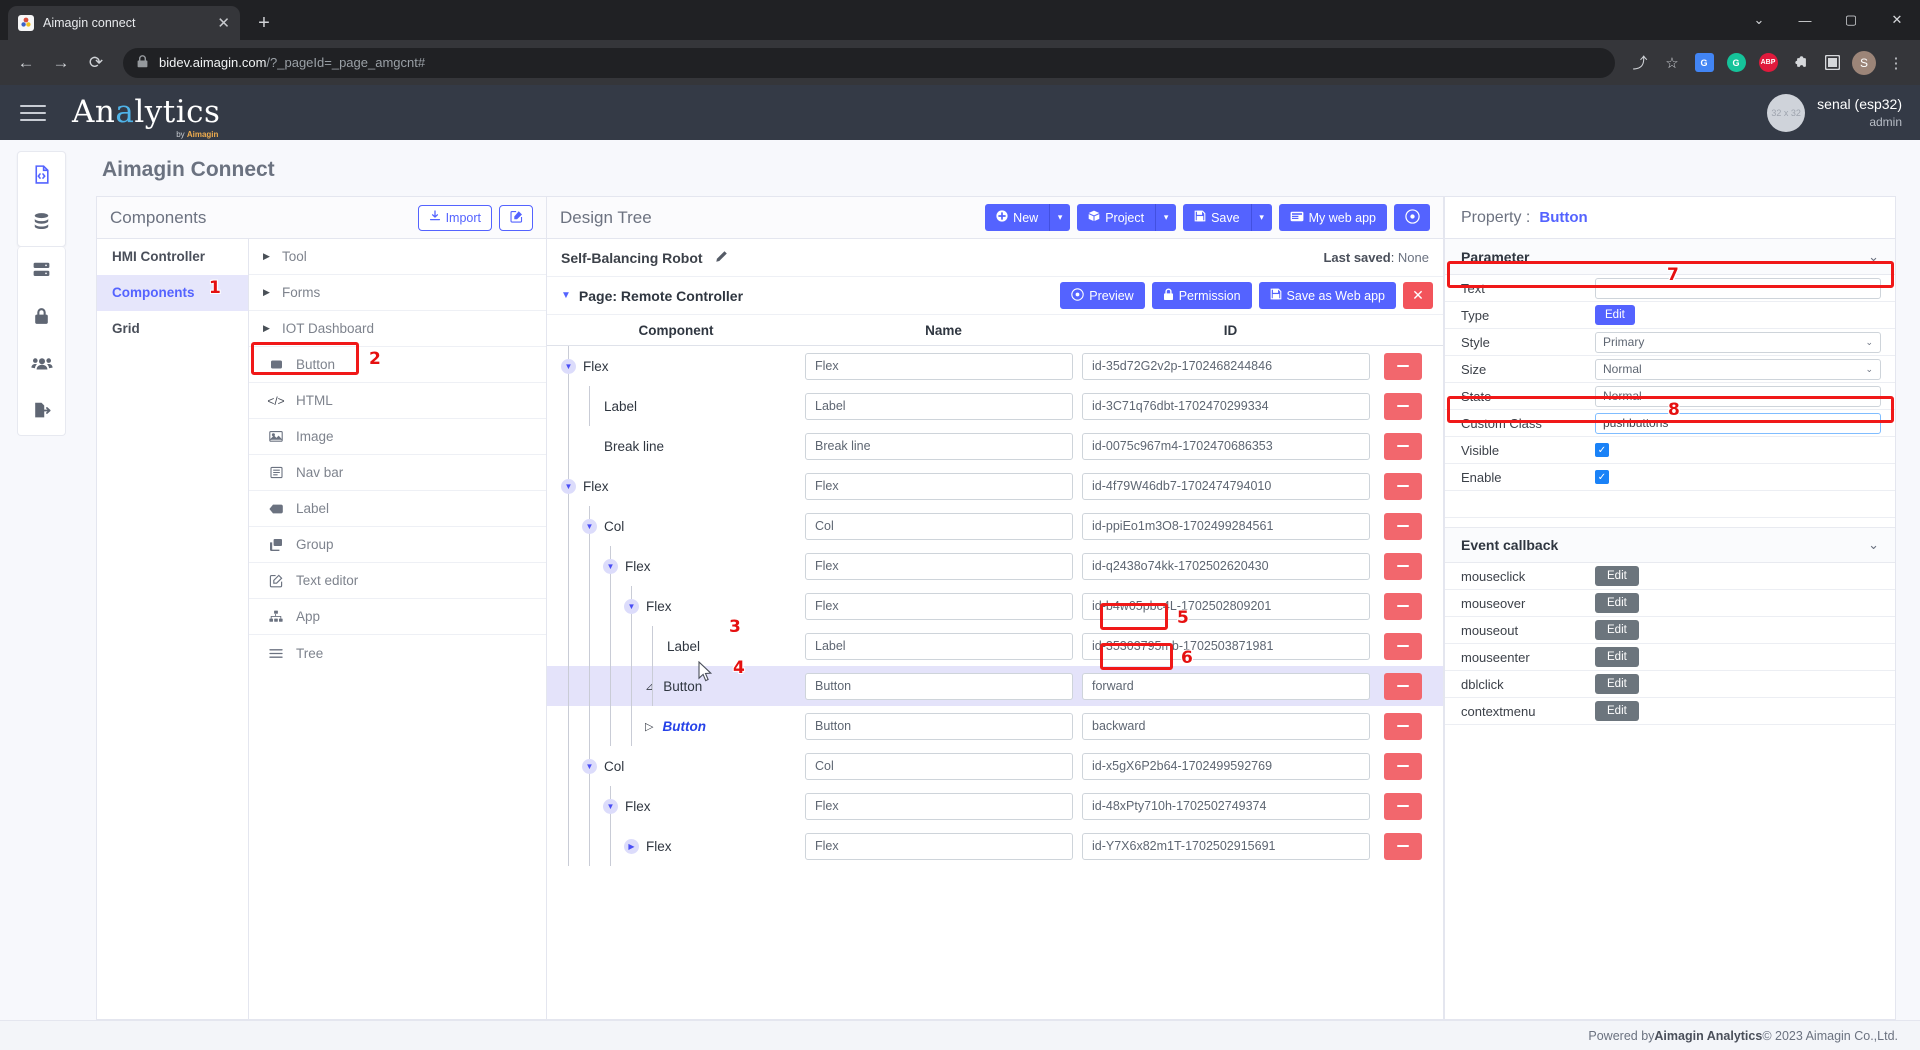 Image resolution: width=1920 pixels, height=1050 pixels. What do you see at coordinates (1864, 63) in the screenshot?
I see `profile-avatar: S` at bounding box center [1864, 63].